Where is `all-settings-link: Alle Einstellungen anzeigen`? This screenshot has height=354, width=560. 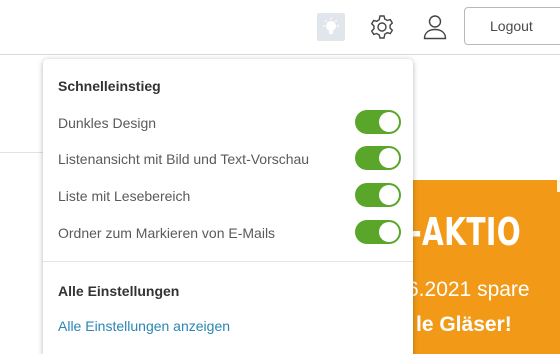 all-settings-link: Alle Einstellungen anzeigen is located at coordinates (144, 326).